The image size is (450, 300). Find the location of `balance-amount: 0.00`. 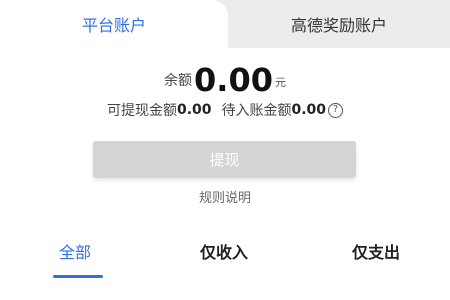

balance-amount: 0.00 is located at coordinates (233, 80).